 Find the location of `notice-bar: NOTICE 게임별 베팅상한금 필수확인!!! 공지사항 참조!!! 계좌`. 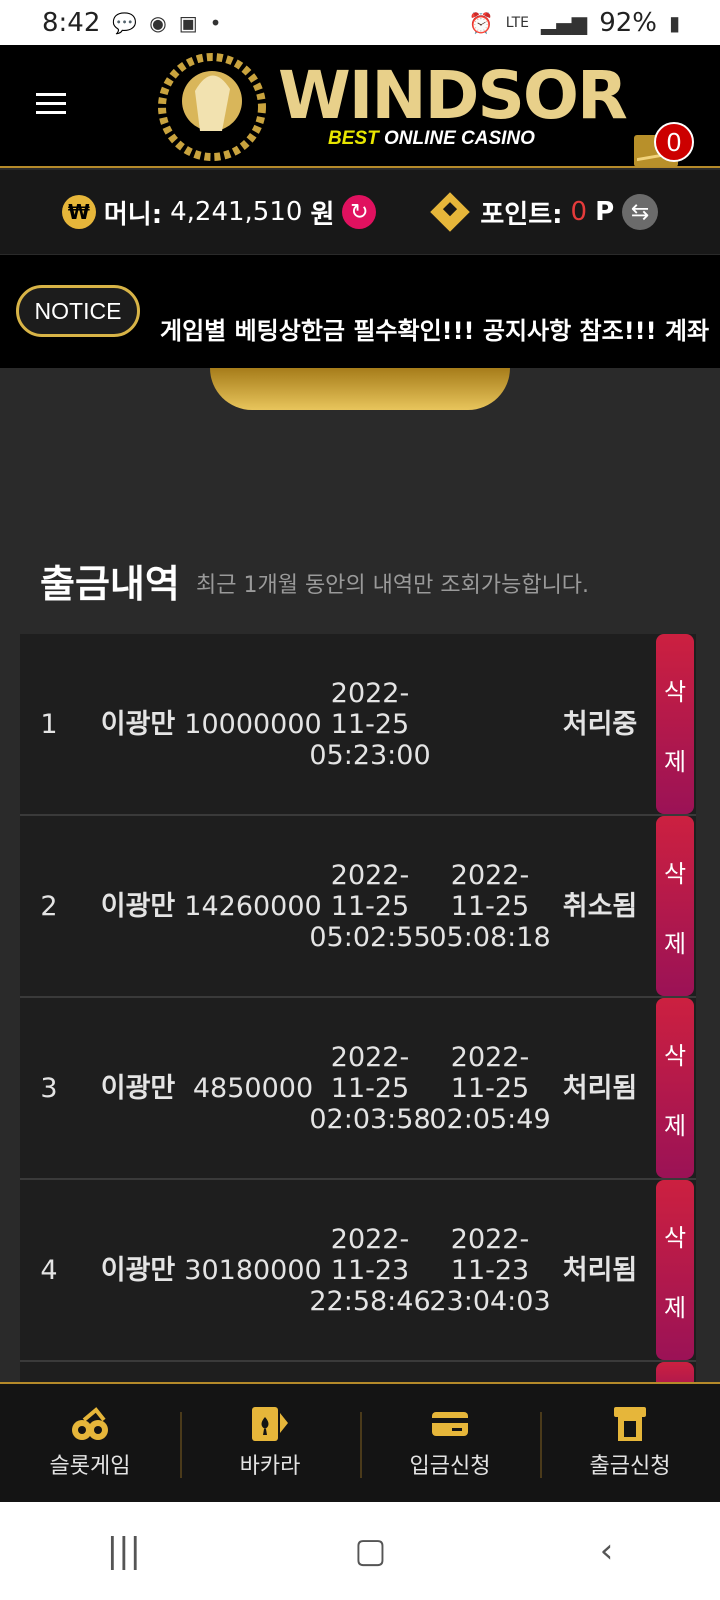

notice-bar: NOTICE 게임별 베팅상한금 필수확인!!! 공지사항 참조!!! 계좌 is located at coordinates (360, 311).